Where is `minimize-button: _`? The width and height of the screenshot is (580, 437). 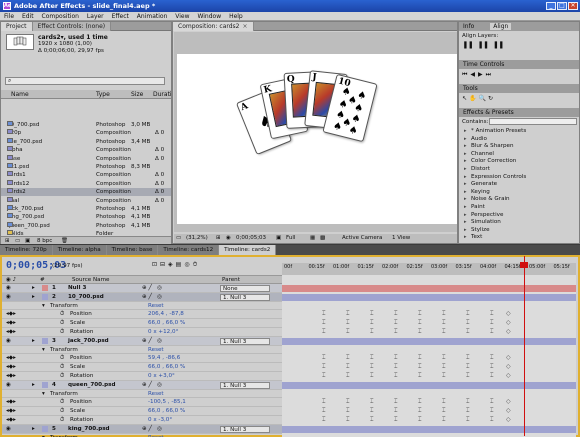 minimize-button: _ is located at coordinates (551, 6).